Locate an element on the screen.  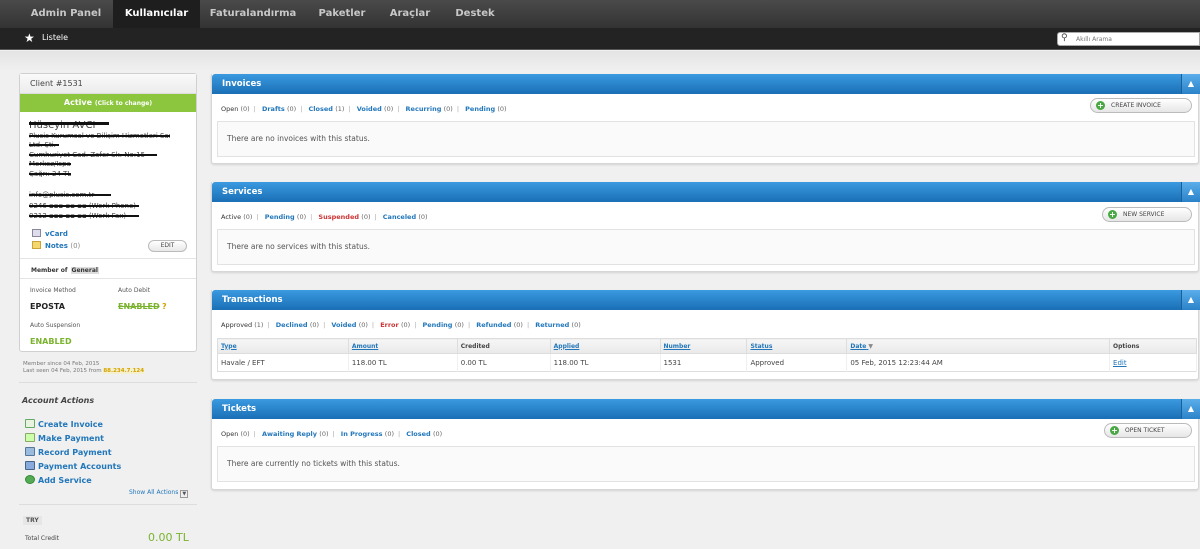
plus-icon: + is located at coordinates (1100, 105).